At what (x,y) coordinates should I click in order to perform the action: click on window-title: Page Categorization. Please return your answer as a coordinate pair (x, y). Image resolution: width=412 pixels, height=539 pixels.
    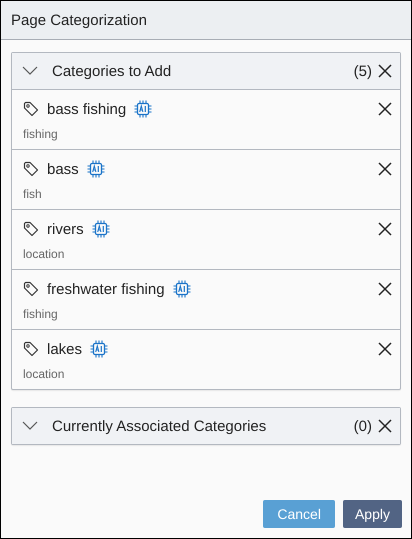
    Looking at the image, I should click on (79, 20).